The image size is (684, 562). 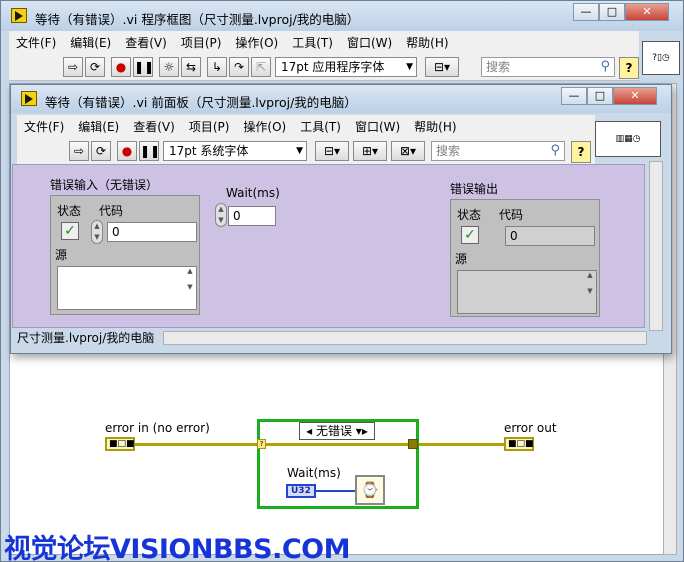 What do you see at coordinates (127, 288) in the screenshot?
I see `error-in-source-field: ▲ ▼` at bounding box center [127, 288].